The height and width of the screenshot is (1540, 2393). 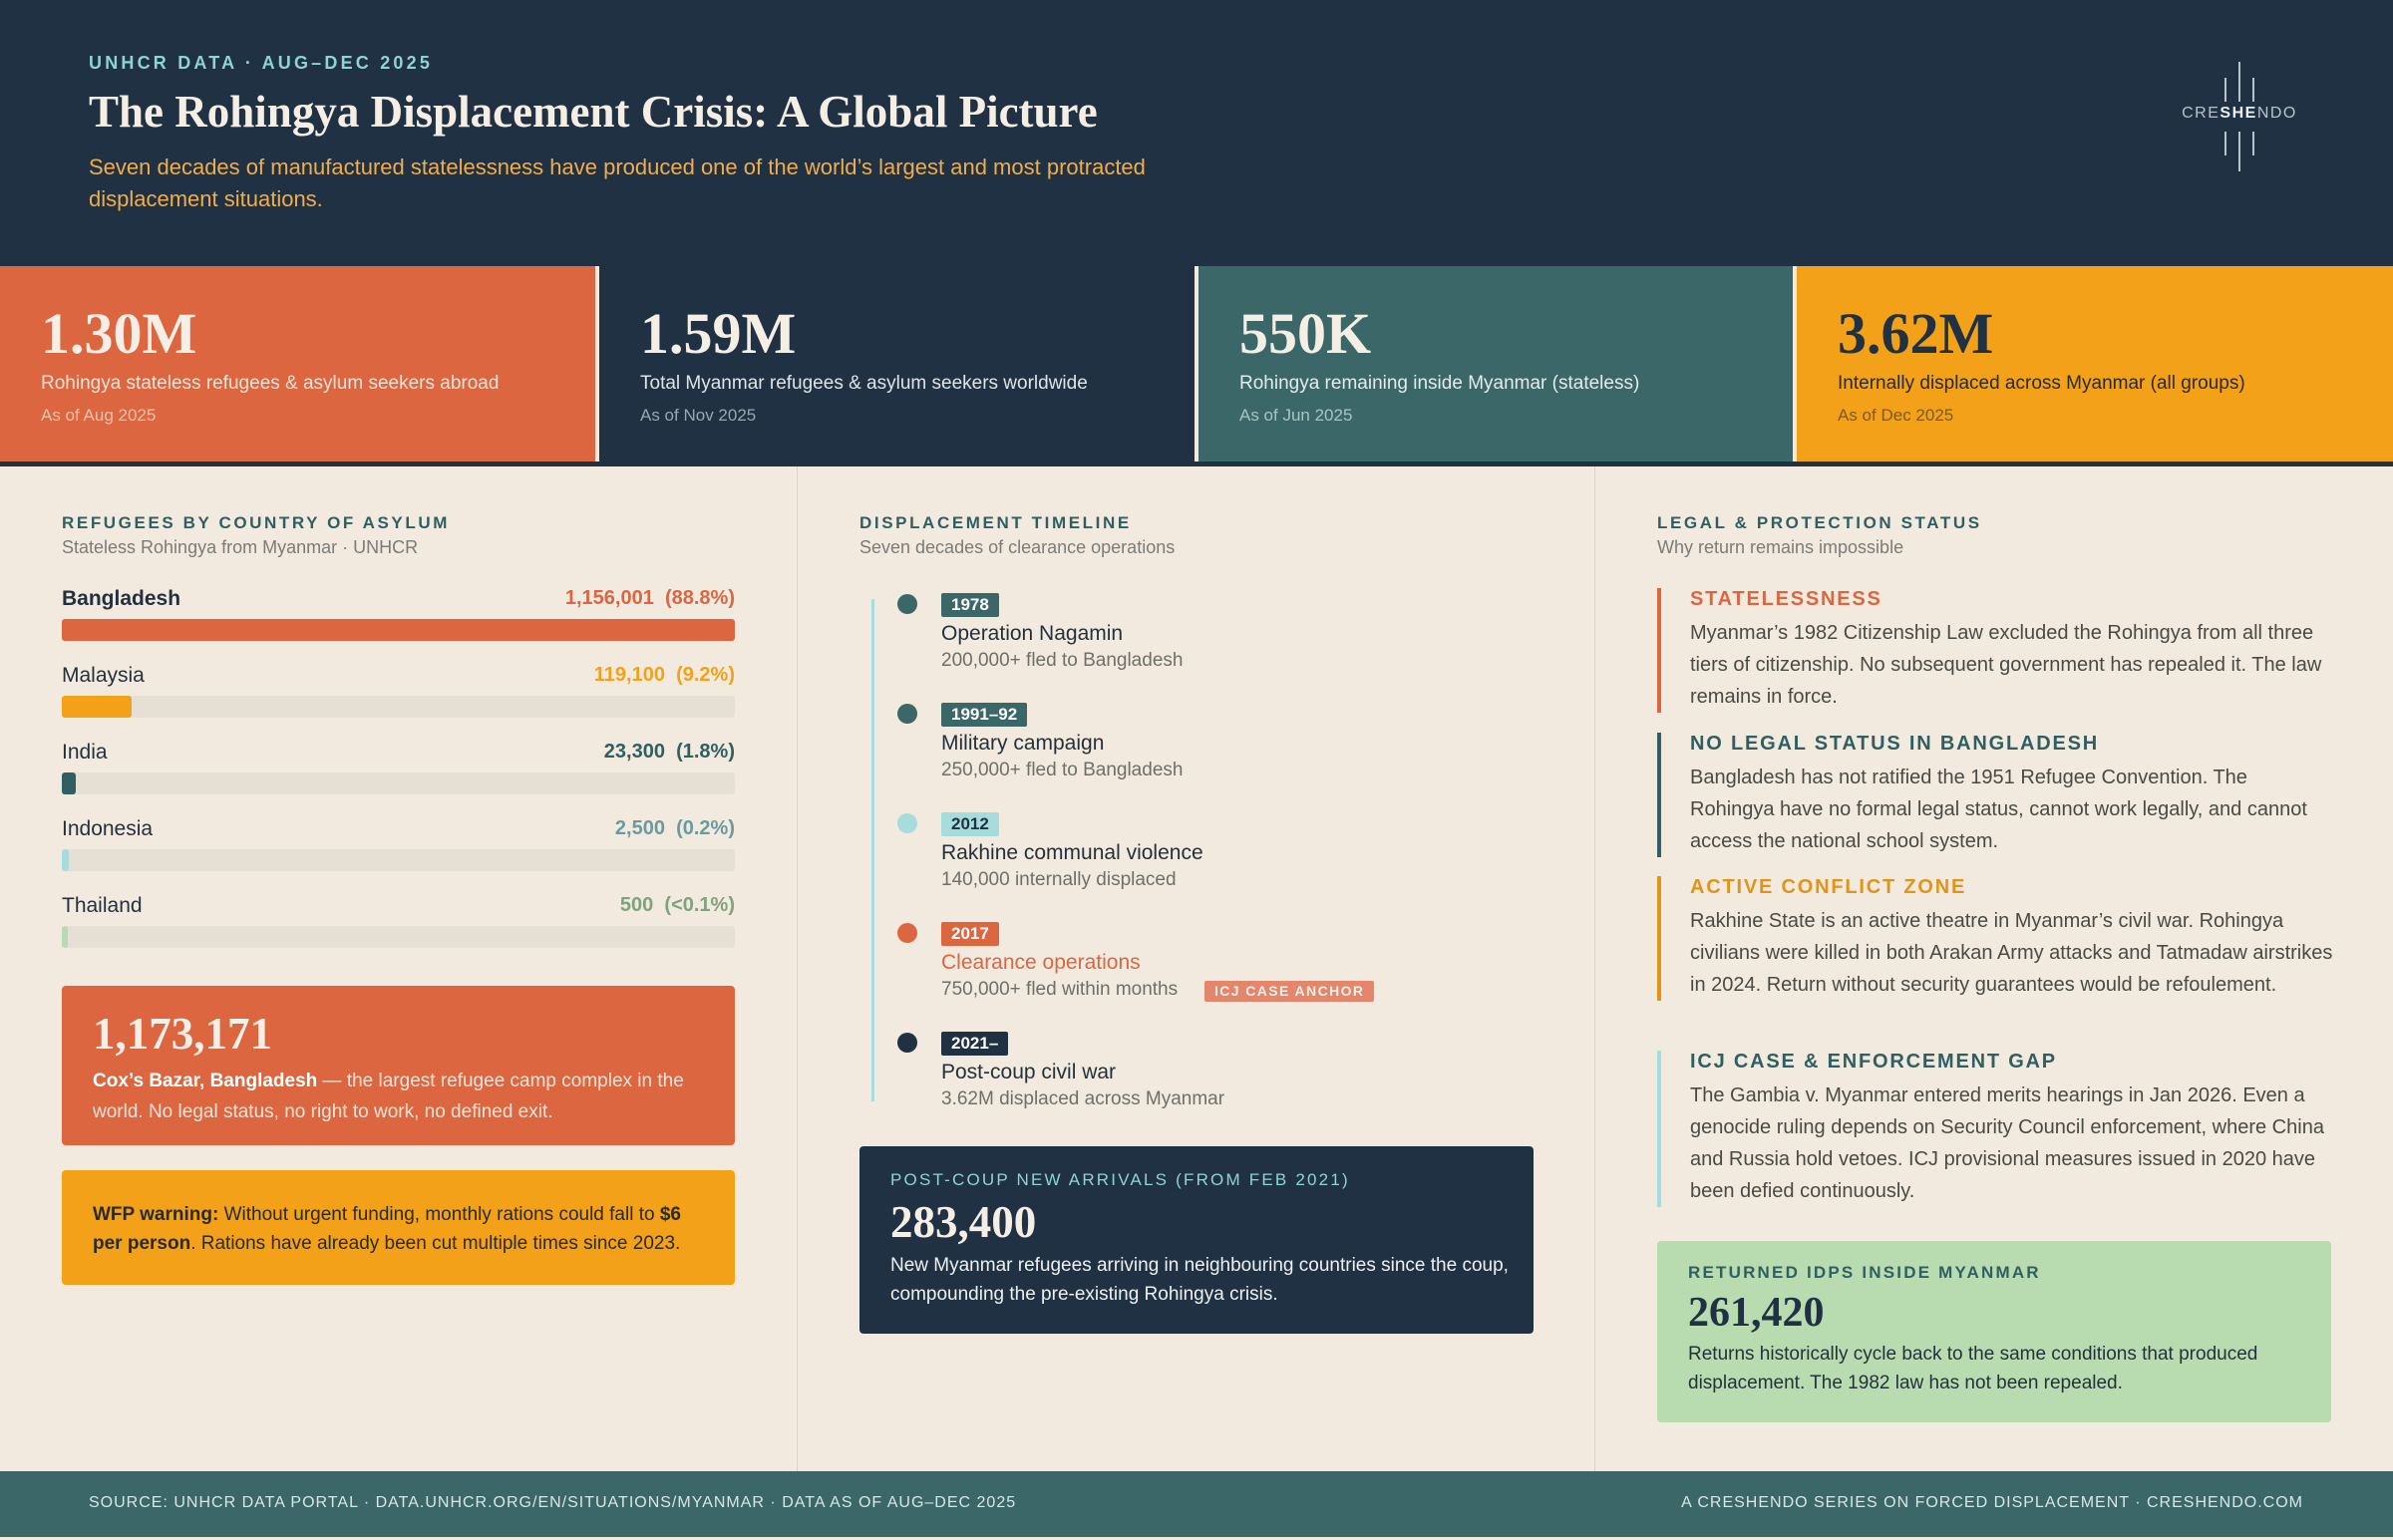 What do you see at coordinates (183, 1034) in the screenshot?
I see `coxs-bazar-value: 1,173,171` at bounding box center [183, 1034].